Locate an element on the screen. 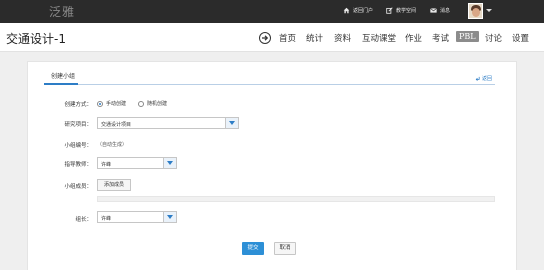  teaching-space-link: 教学空间 is located at coordinates (401, 10).